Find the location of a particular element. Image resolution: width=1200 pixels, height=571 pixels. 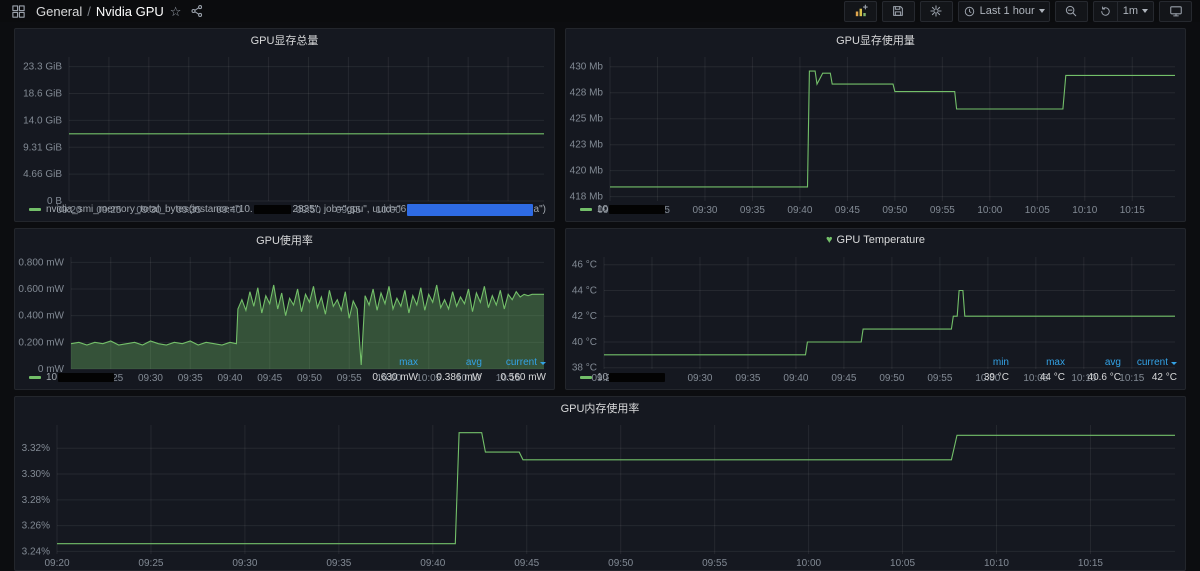

svg-text: 10:05 is located at coordinates (902, 563).